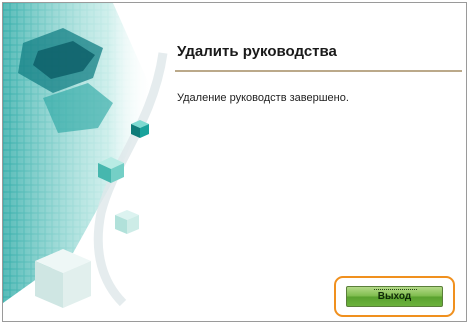 This screenshot has width=471, height=325. I want to click on translucent-cube-icon, so click(127, 222).